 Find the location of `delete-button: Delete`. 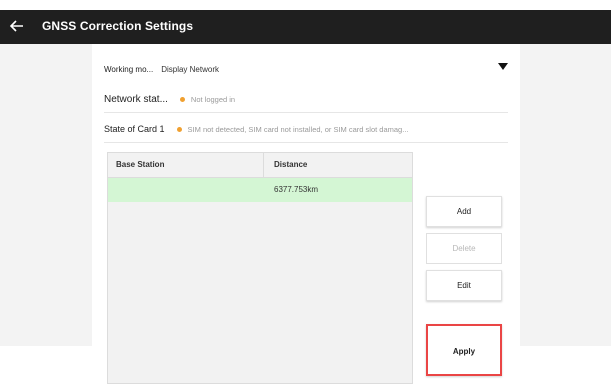

delete-button: Delete is located at coordinates (464, 248).